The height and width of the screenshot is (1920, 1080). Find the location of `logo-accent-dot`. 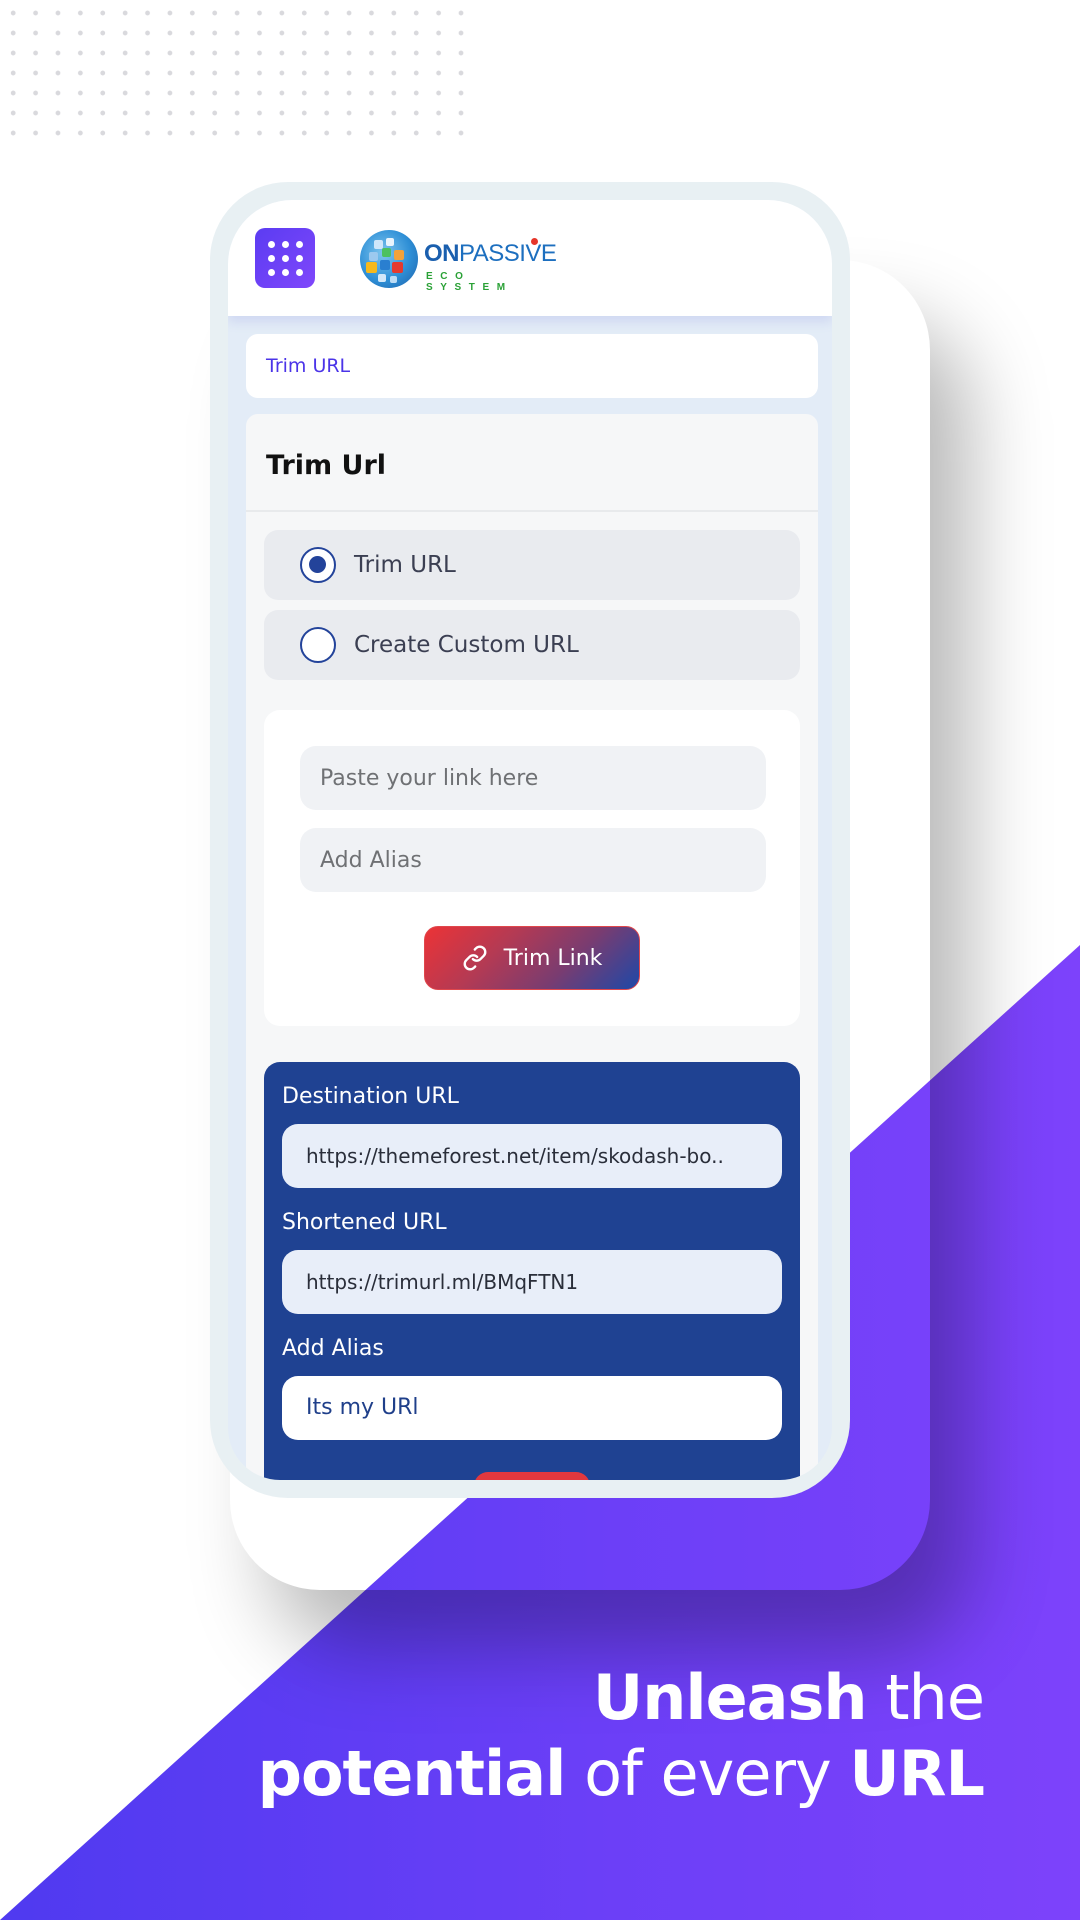

logo-accent-dot is located at coordinates (534, 241).